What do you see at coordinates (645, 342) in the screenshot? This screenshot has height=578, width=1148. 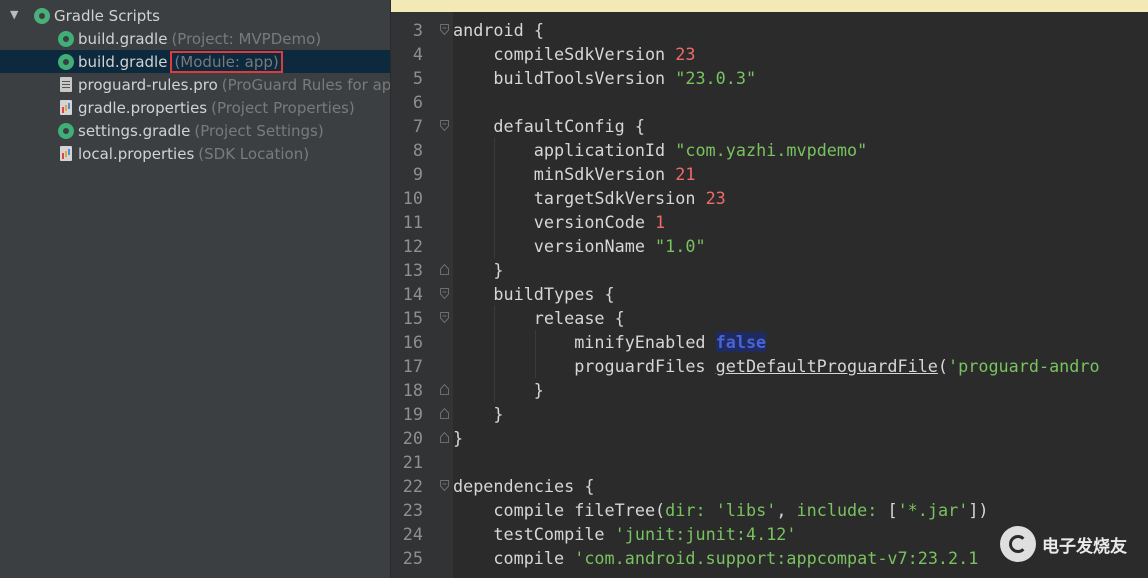 I see `code-token: minifyEnabled` at bounding box center [645, 342].